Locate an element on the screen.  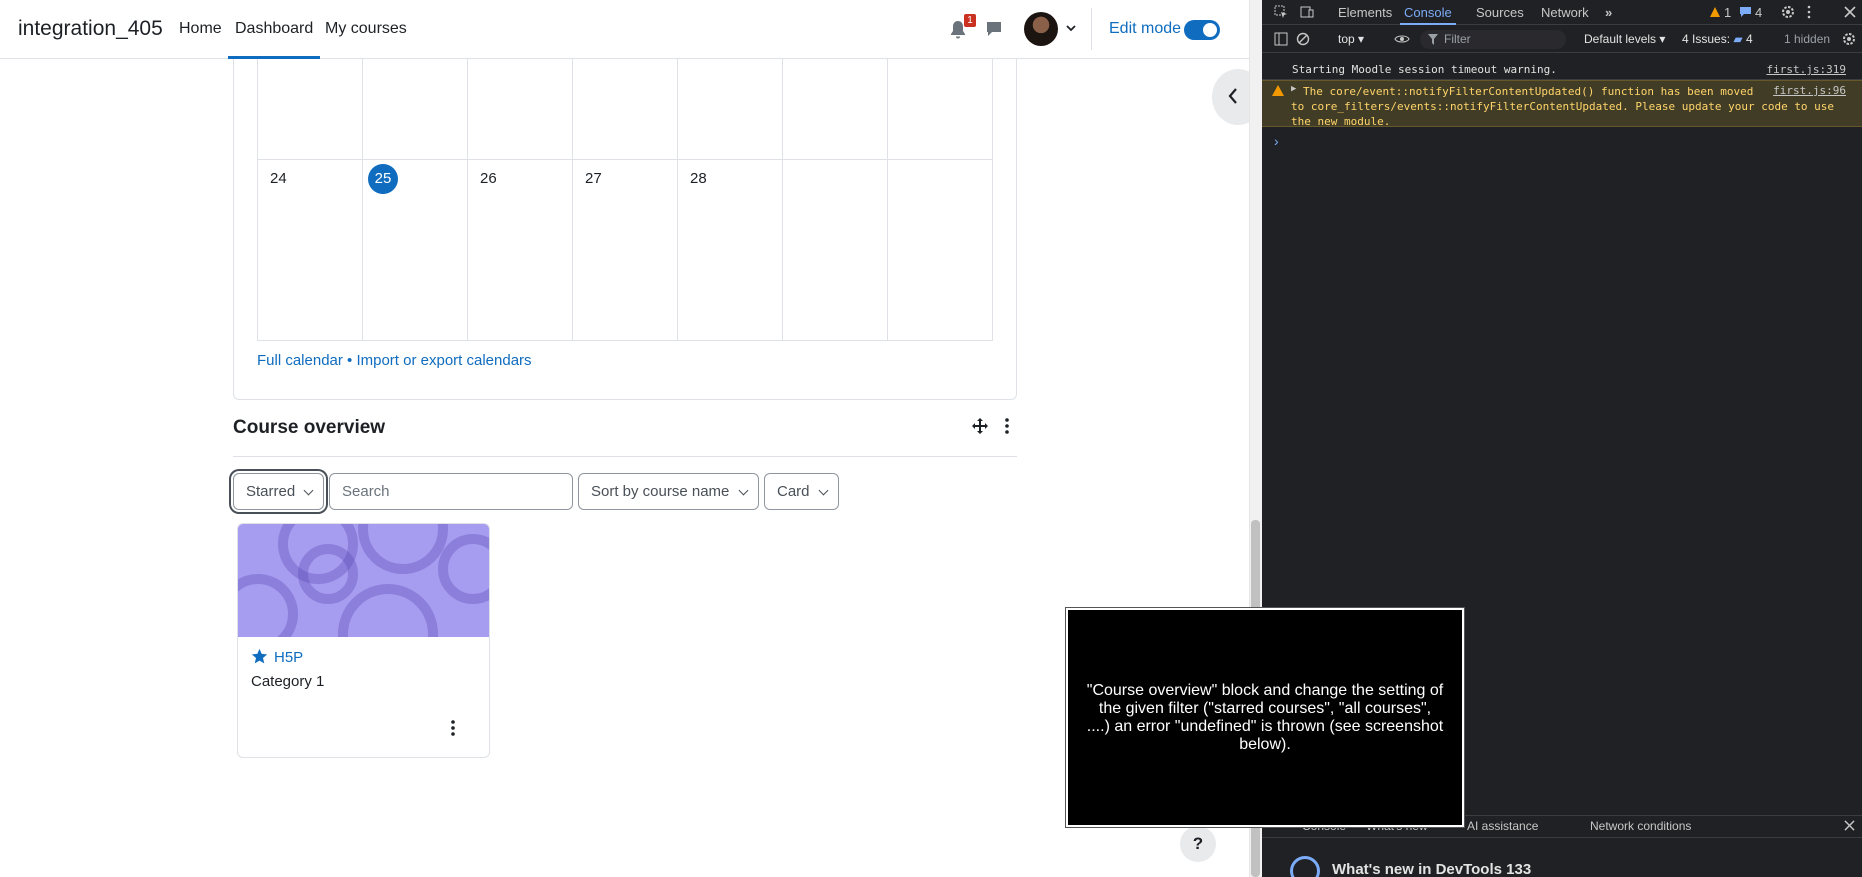
move-icon is located at coordinates (980, 426).